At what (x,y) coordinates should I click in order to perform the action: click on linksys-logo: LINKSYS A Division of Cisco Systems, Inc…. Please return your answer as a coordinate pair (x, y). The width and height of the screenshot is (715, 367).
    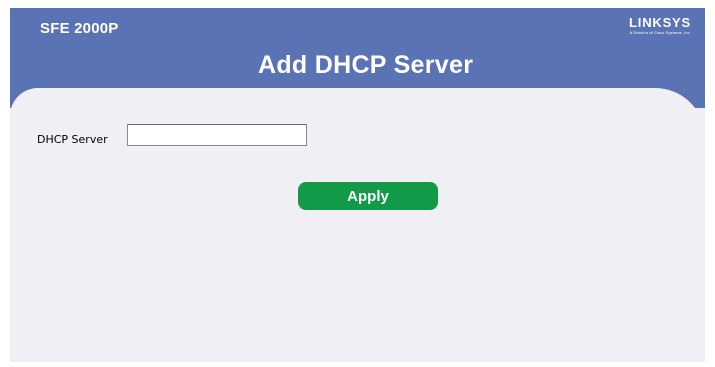
    Looking at the image, I should click on (660, 26).